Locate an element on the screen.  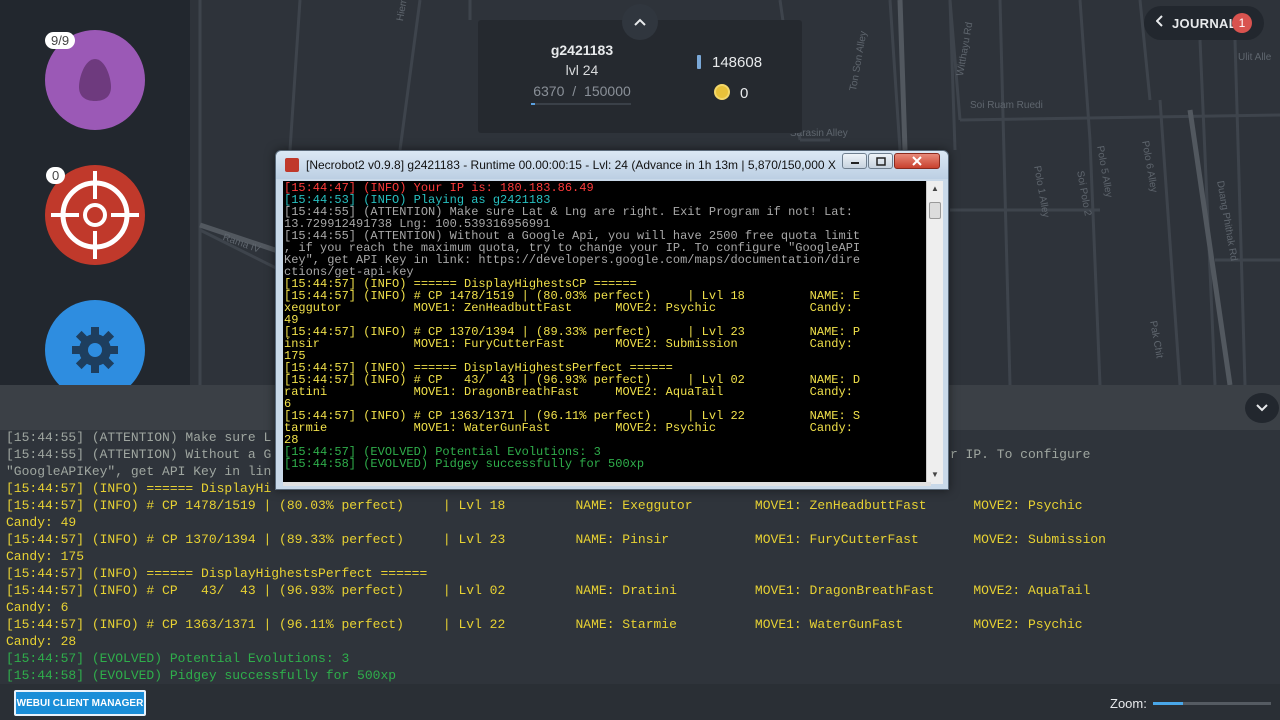
journal-button: JOURNAL 1 is located at coordinates (1204, 23).